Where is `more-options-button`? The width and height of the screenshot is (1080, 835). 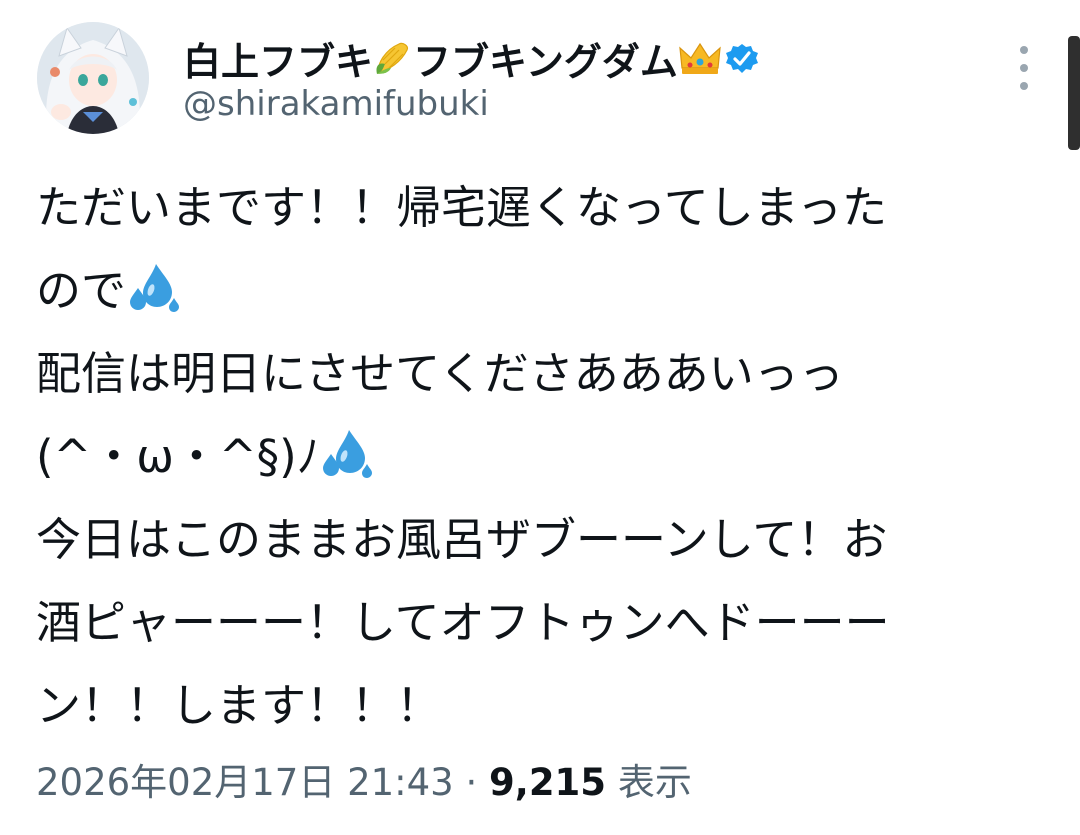
more-options-button is located at coordinates (1024, 68).